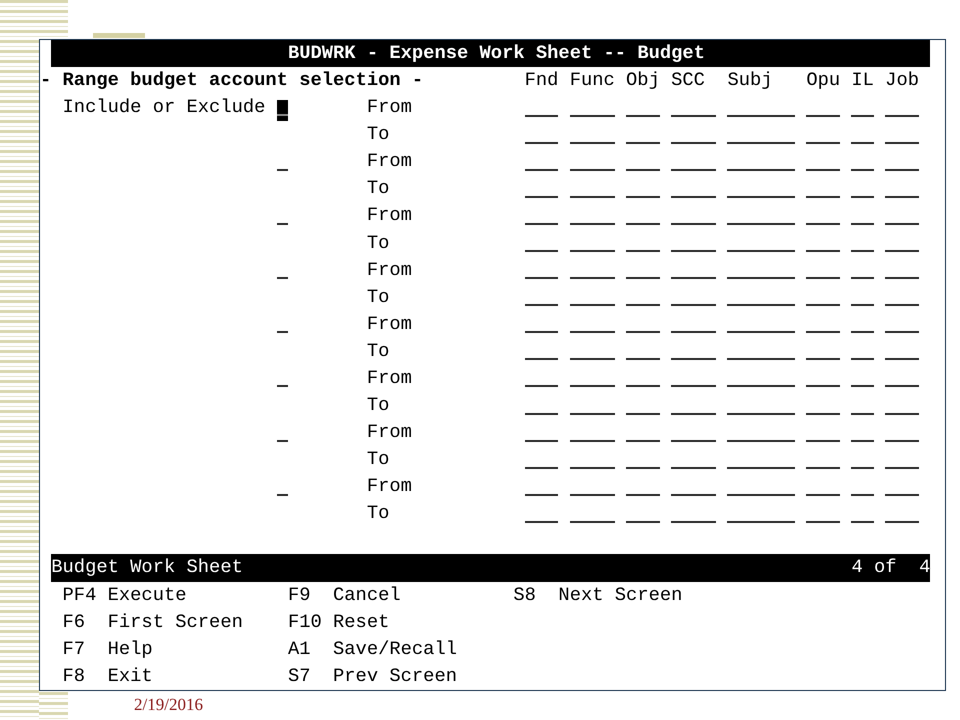 The image size is (960, 720). I want to click on slide-date: 2/19/2016, so click(168, 705).